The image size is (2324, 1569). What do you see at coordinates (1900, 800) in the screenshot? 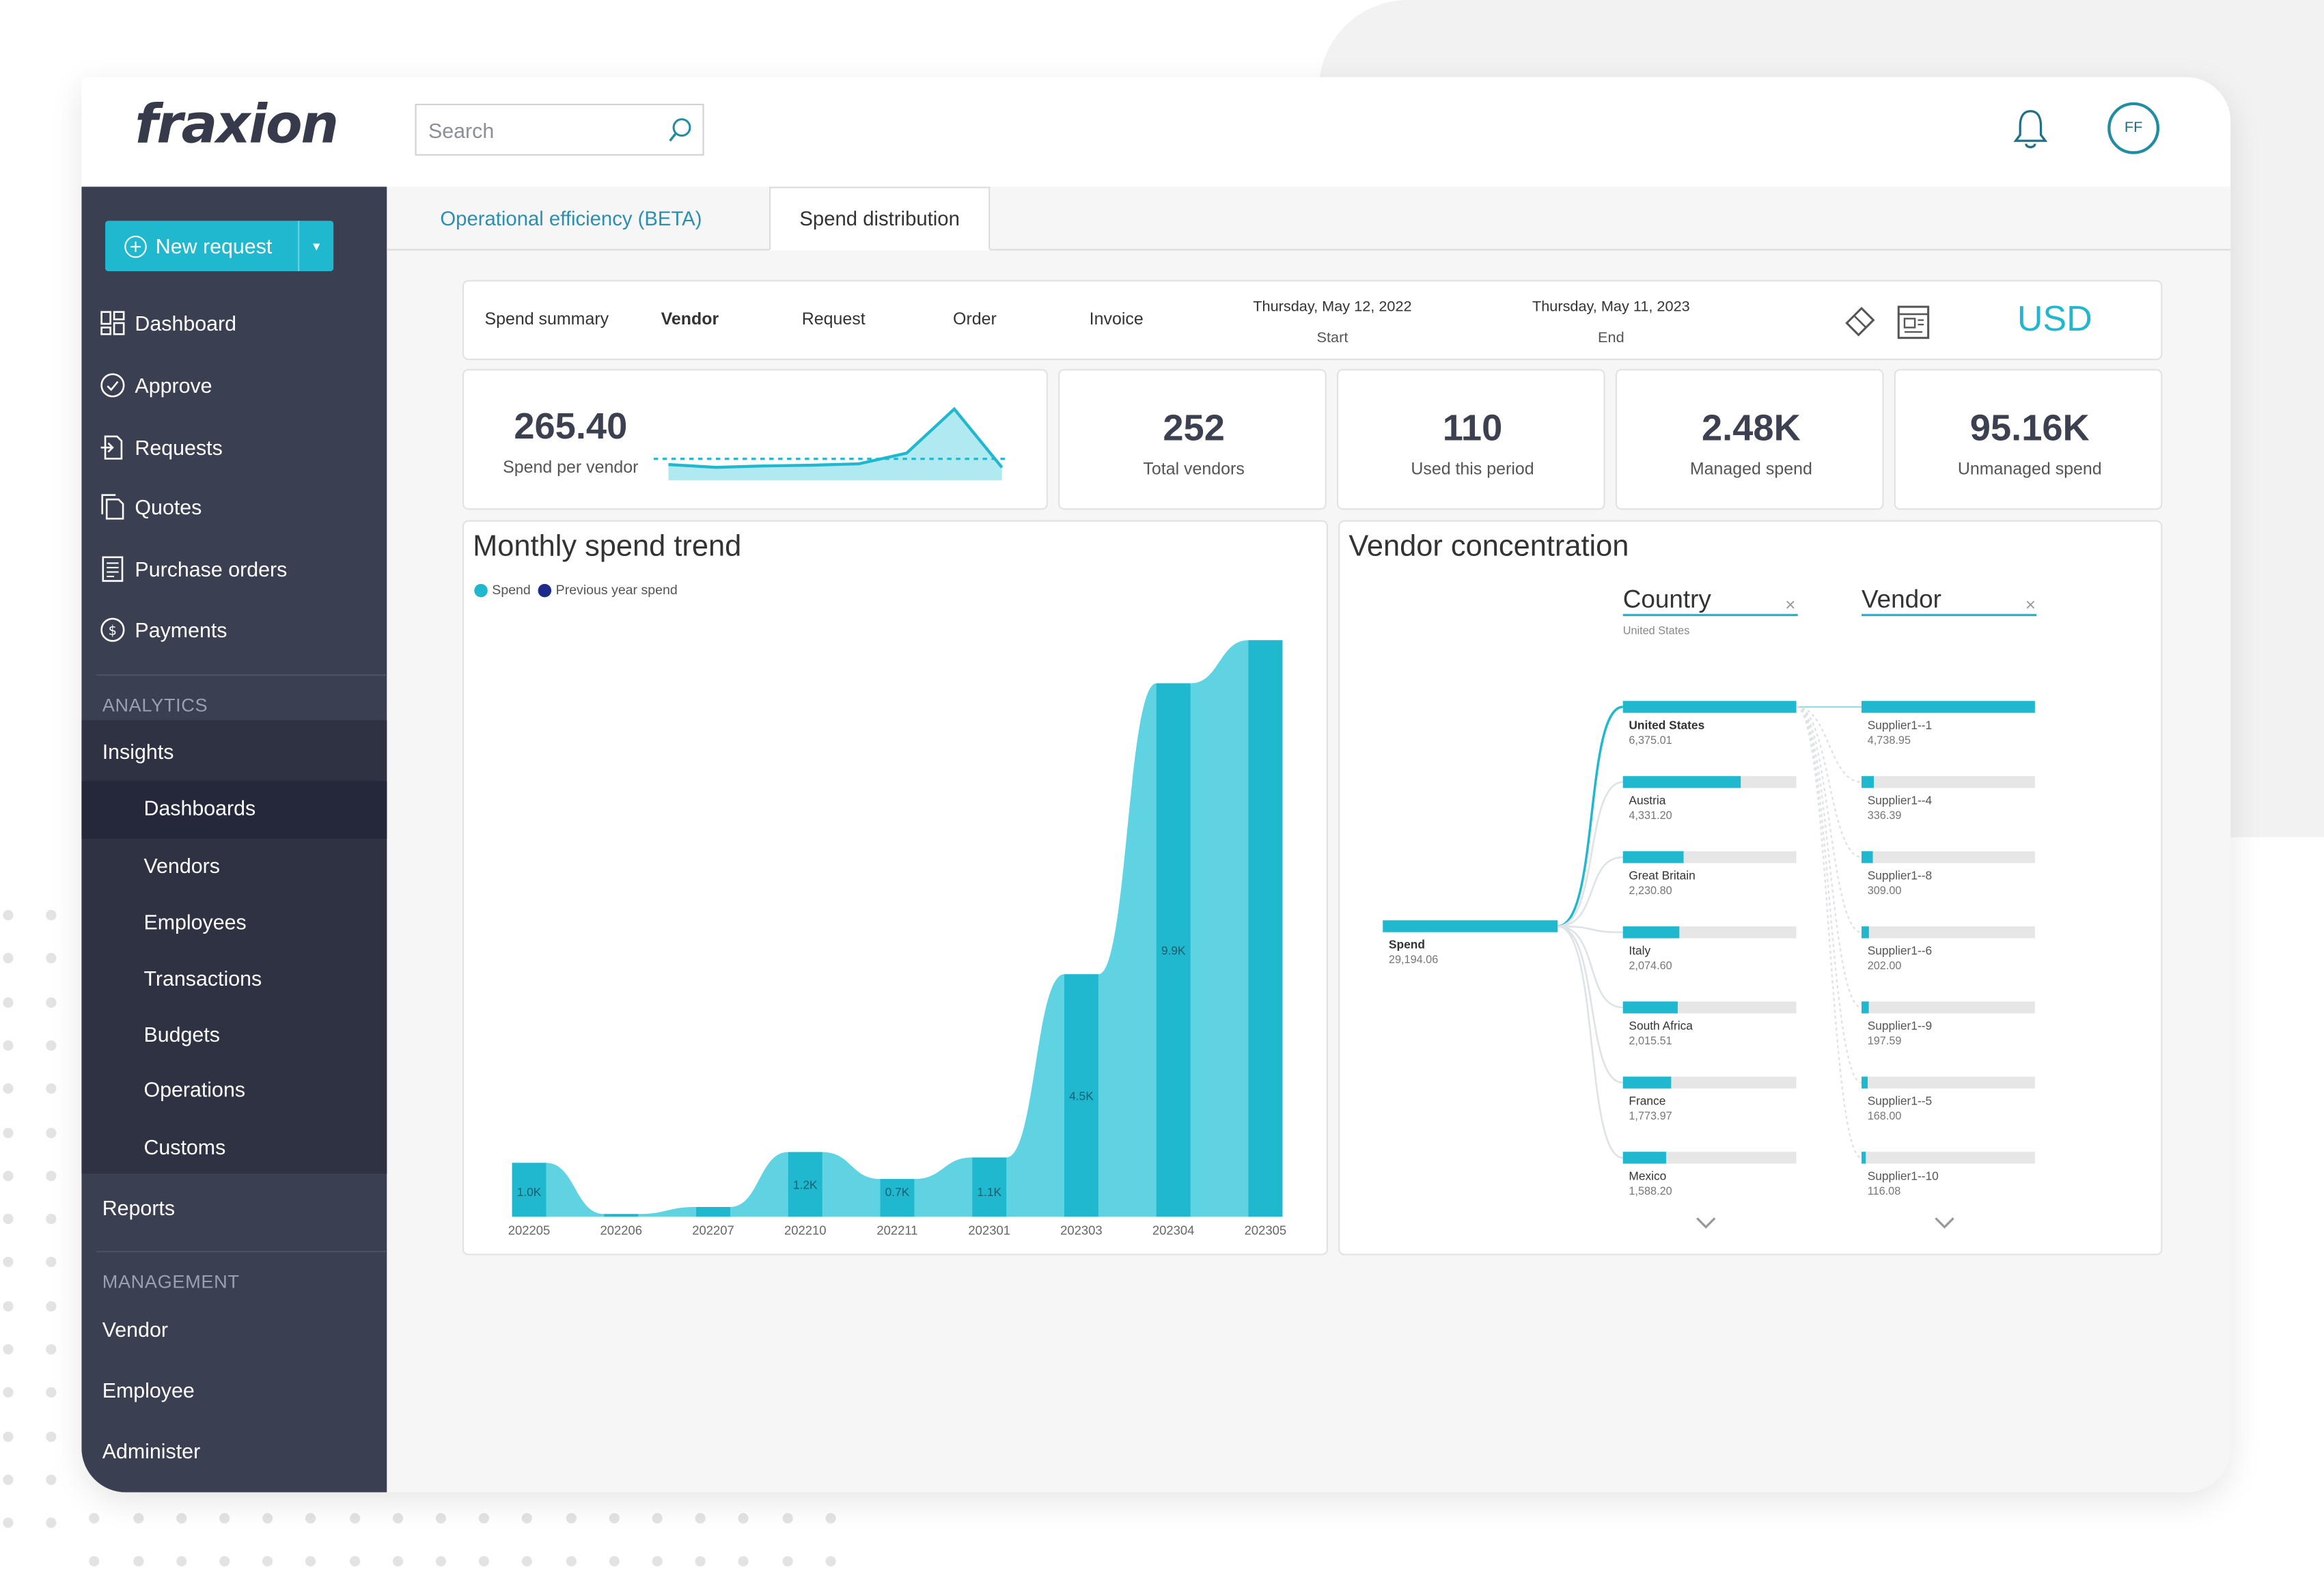
I see `vendor-name: Supplier1--4` at bounding box center [1900, 800].